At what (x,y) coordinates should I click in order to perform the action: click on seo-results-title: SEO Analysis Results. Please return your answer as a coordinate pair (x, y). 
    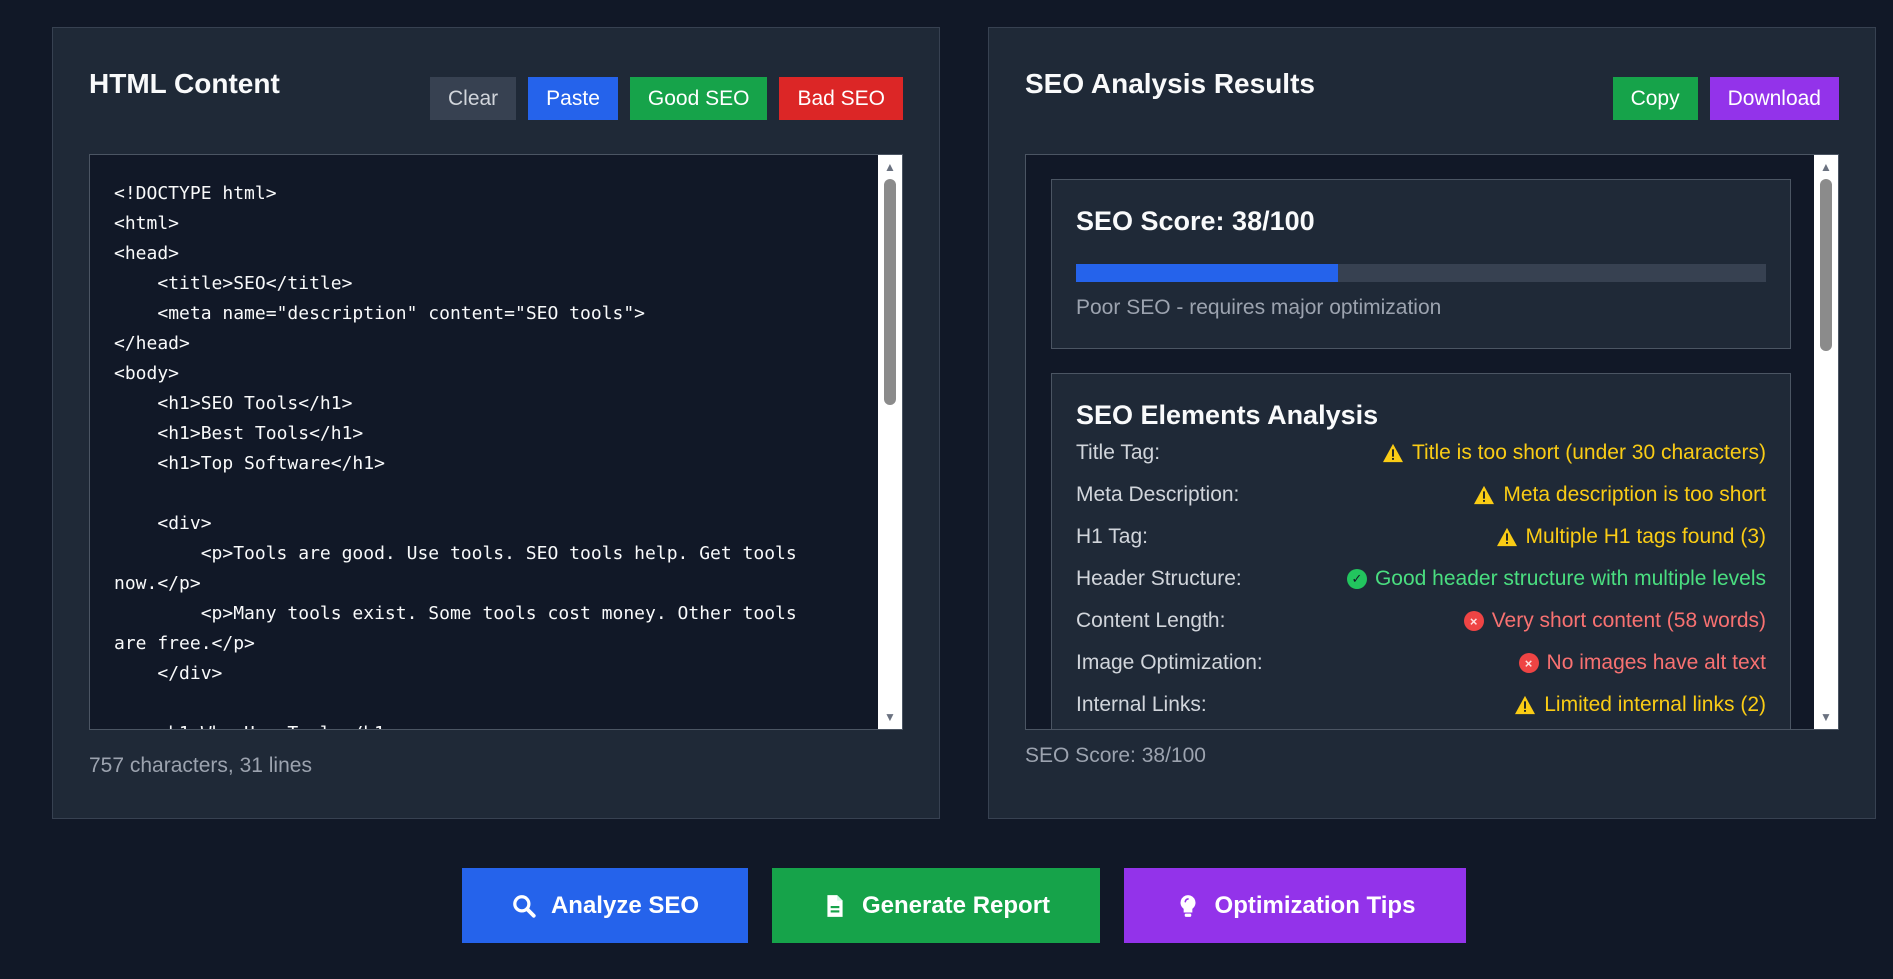
    Looking at the image, I should click on (1170, 83).